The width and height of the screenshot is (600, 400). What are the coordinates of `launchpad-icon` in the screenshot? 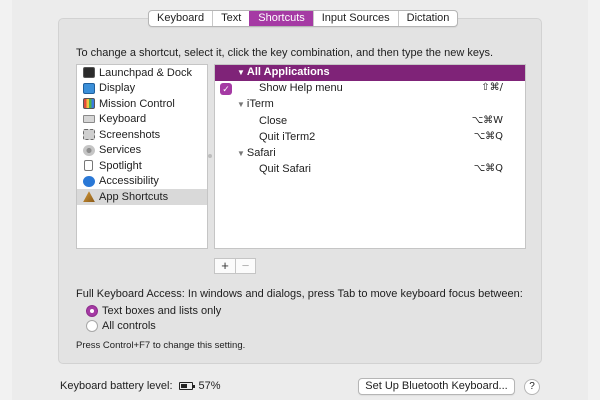 It's located at (89, 73).